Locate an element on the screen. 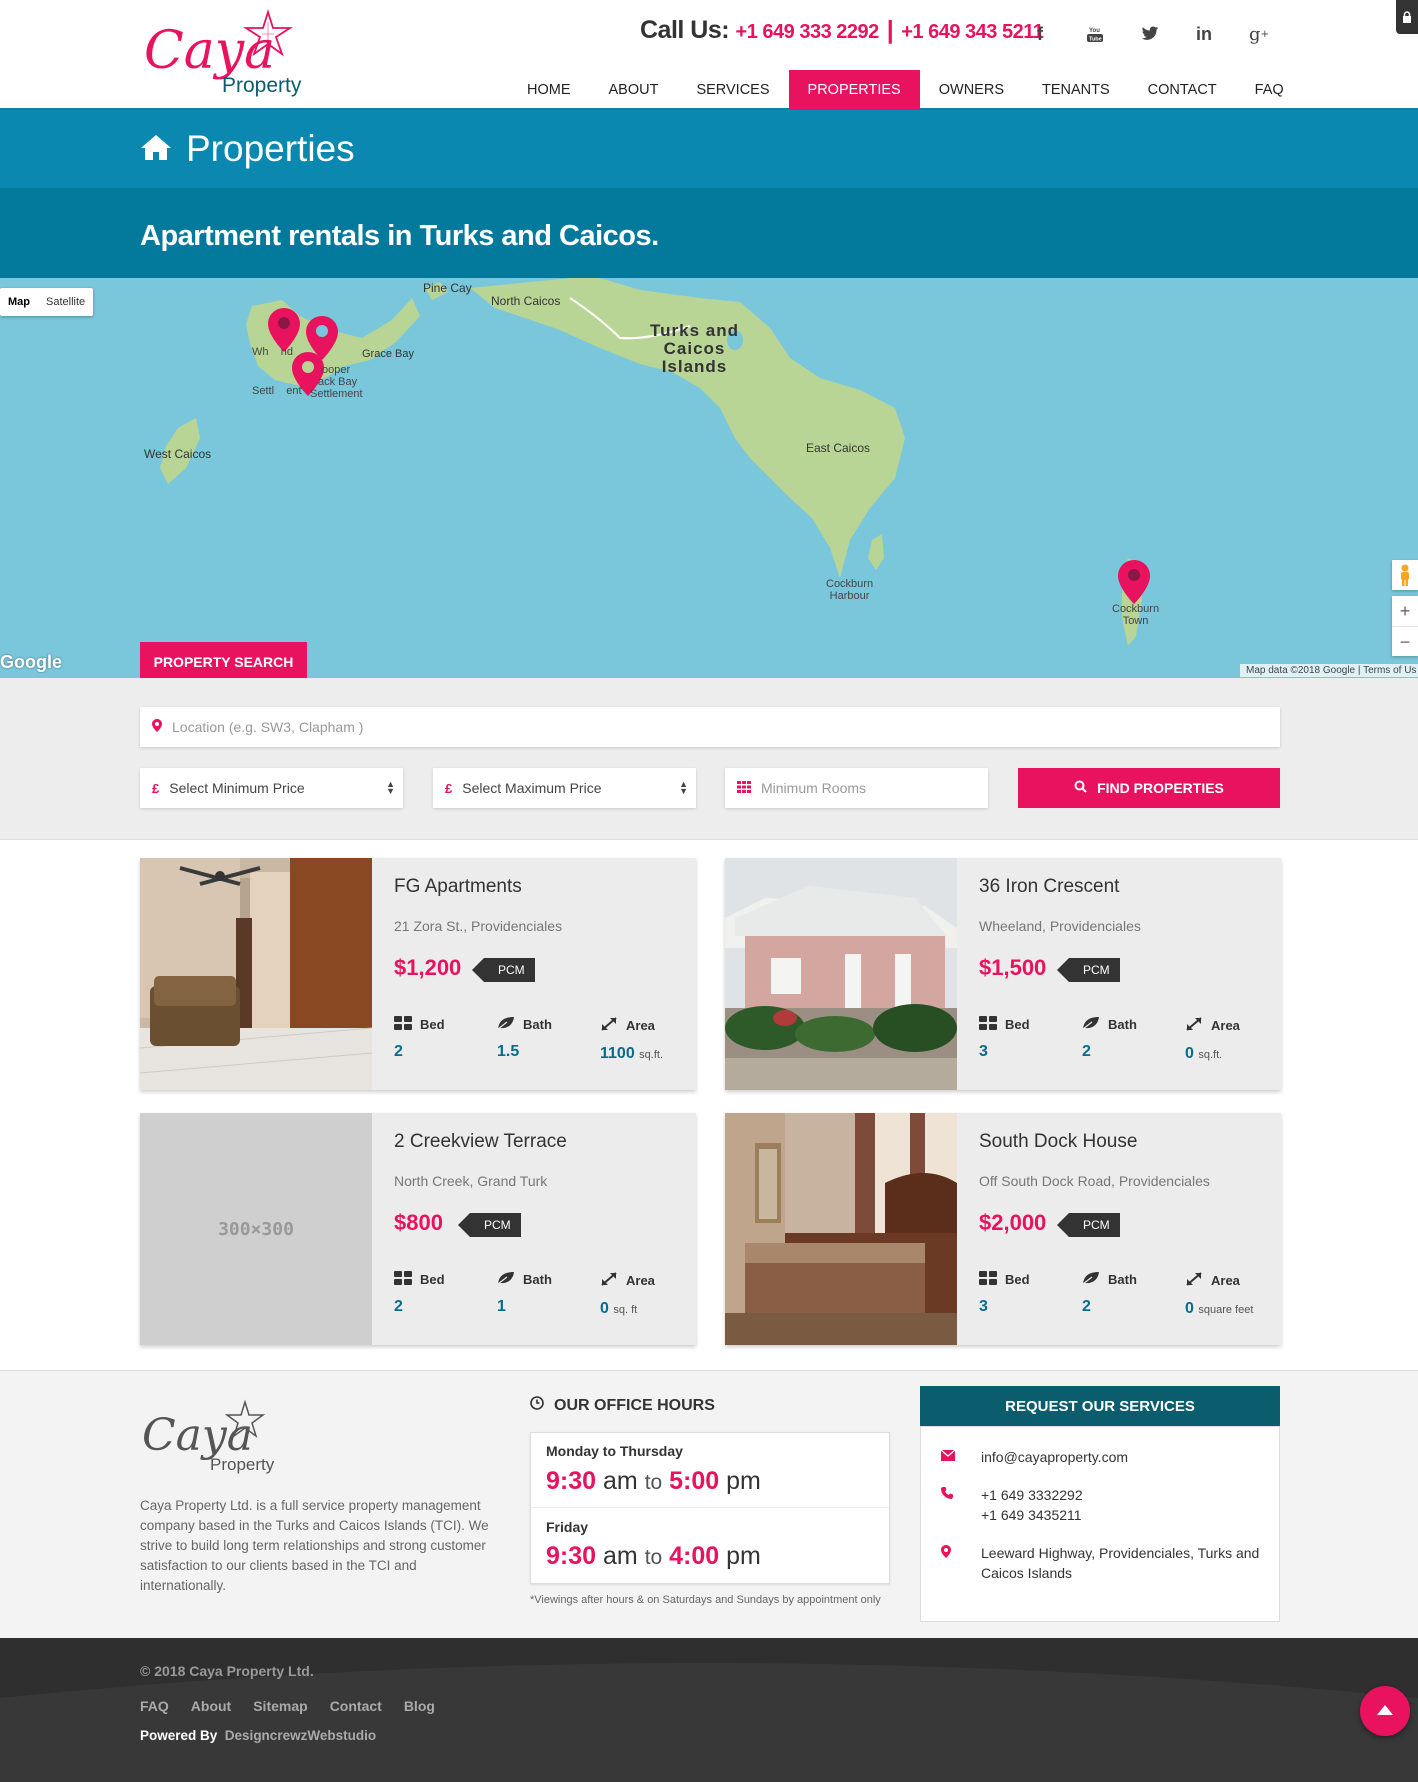 The width and height of the screenshot is (1418, 1782). area-value: 0 is located at coordinates (604, 1308).